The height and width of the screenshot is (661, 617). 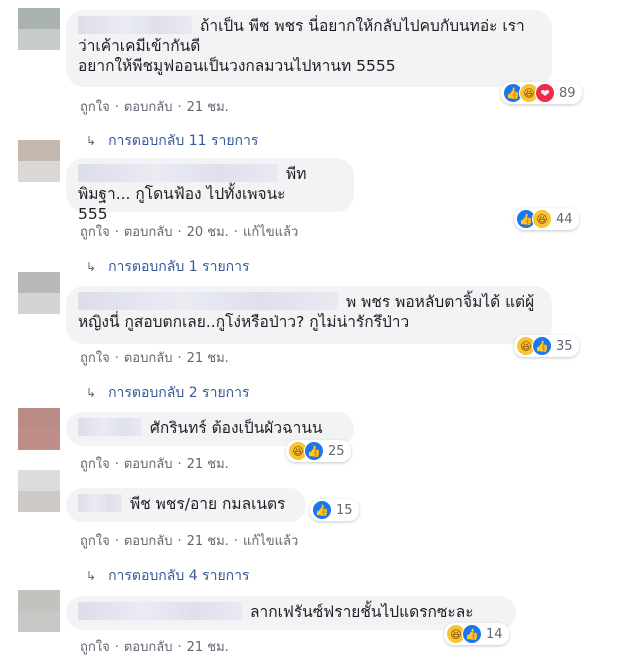 I want to click on view-replies-link: ↳ การตอบกลับ 11 รายการ, so click(x=172, y=141).